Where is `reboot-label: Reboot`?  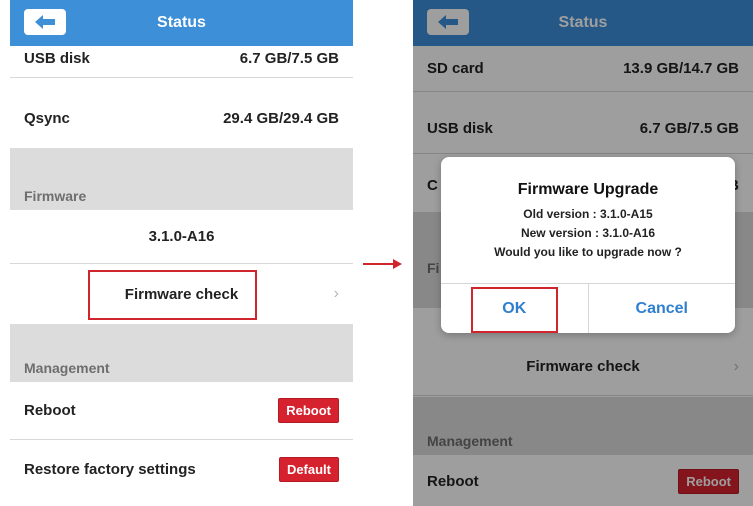 reboot-label: Reboot is located at coordinates (50, 410).